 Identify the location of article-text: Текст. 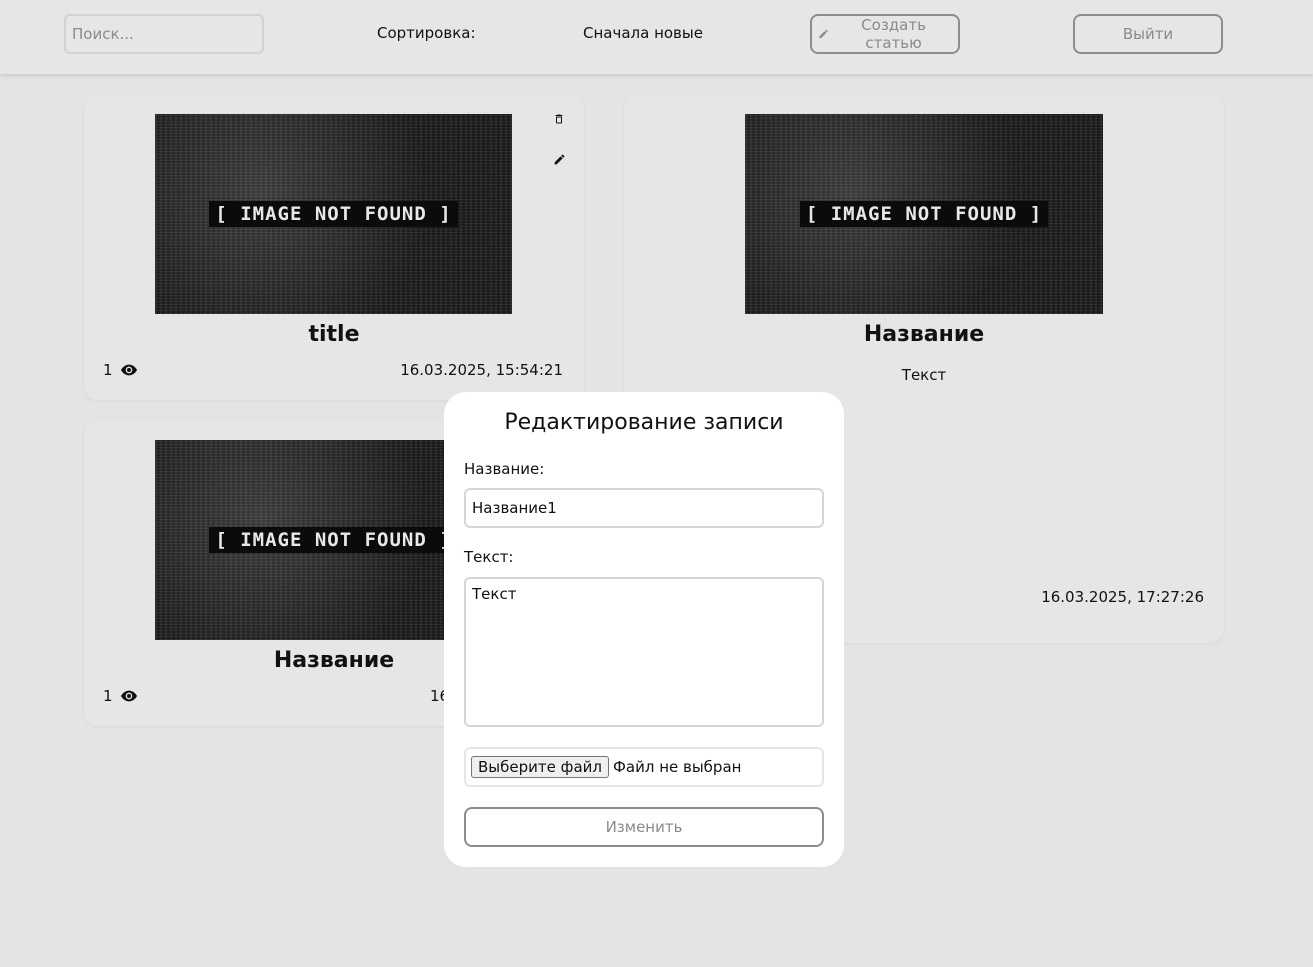
(924, 375).